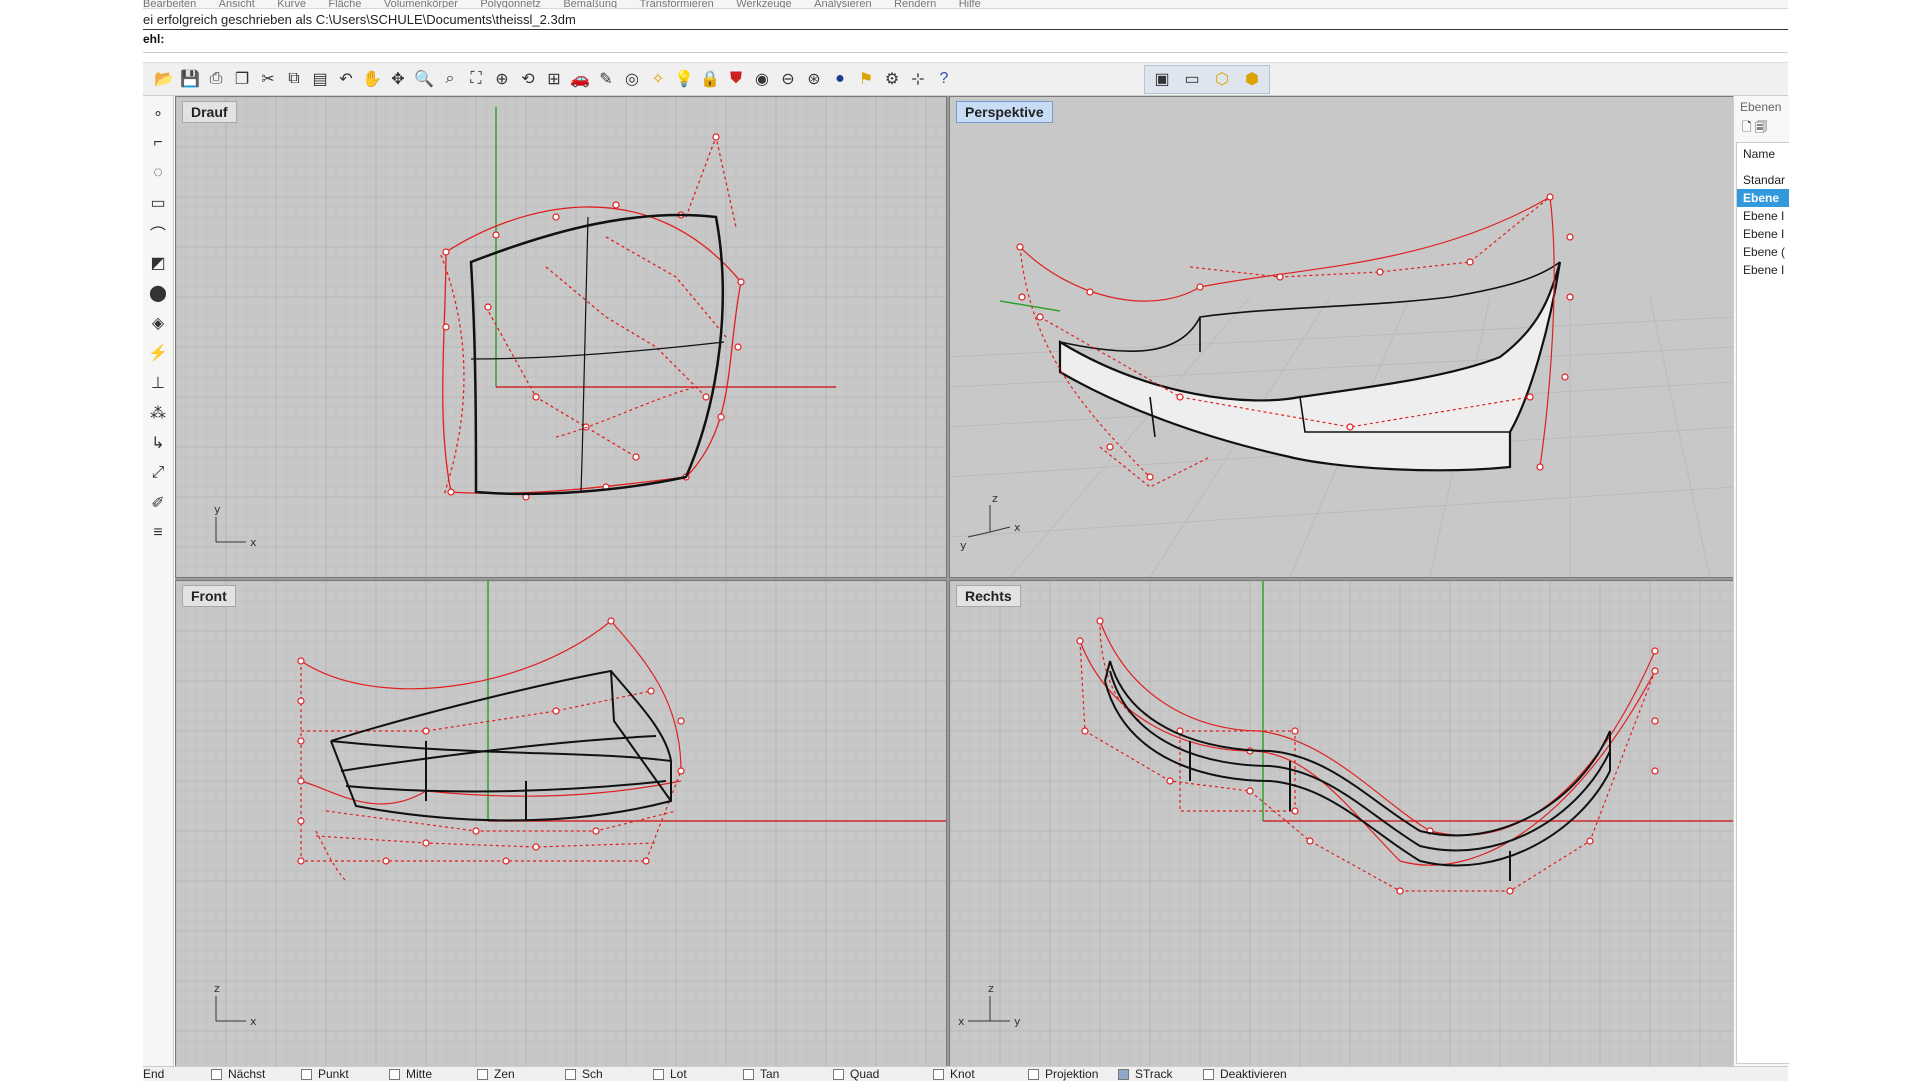 The width and height of the screenshot is (1920, 1081). What do you see at coordinates (677, 4) in the screenshot?
I see `menu-item: Transformieren` at bounding box center [677, 4].